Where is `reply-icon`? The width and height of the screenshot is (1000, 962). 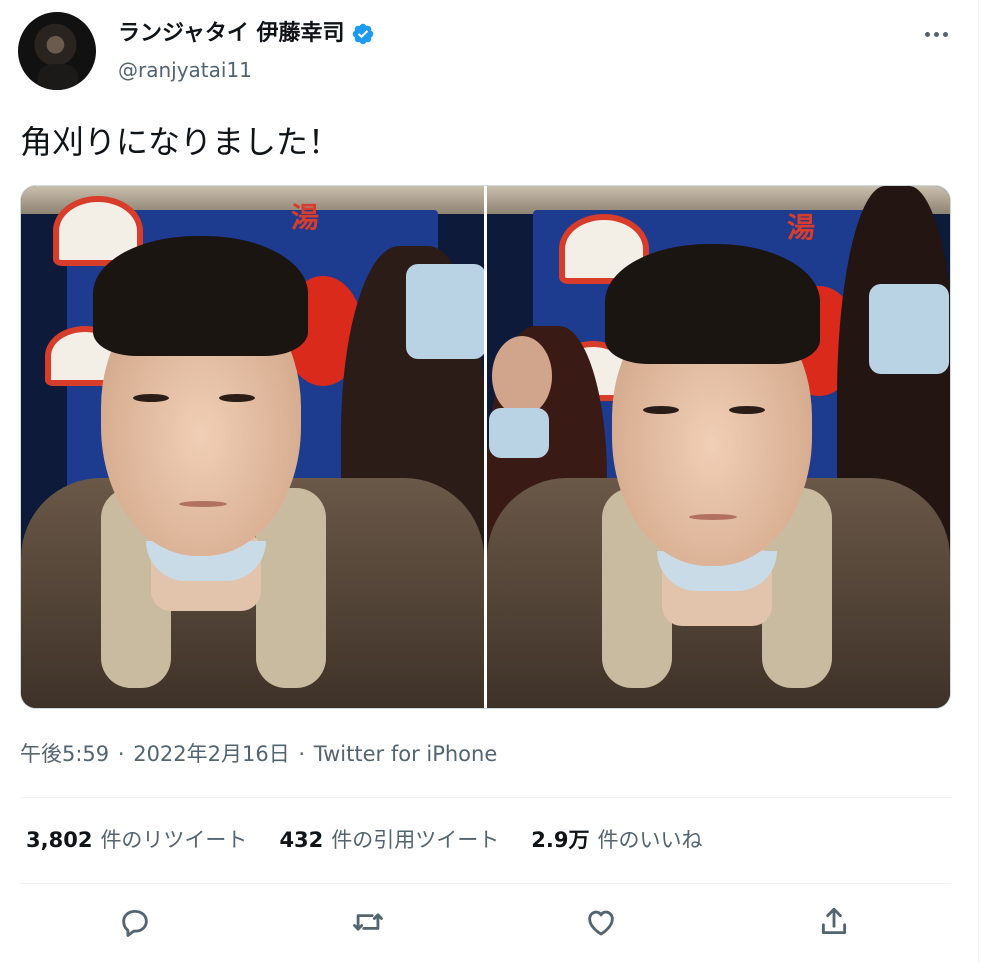 reply-icon is located at coordinates (135, 923).